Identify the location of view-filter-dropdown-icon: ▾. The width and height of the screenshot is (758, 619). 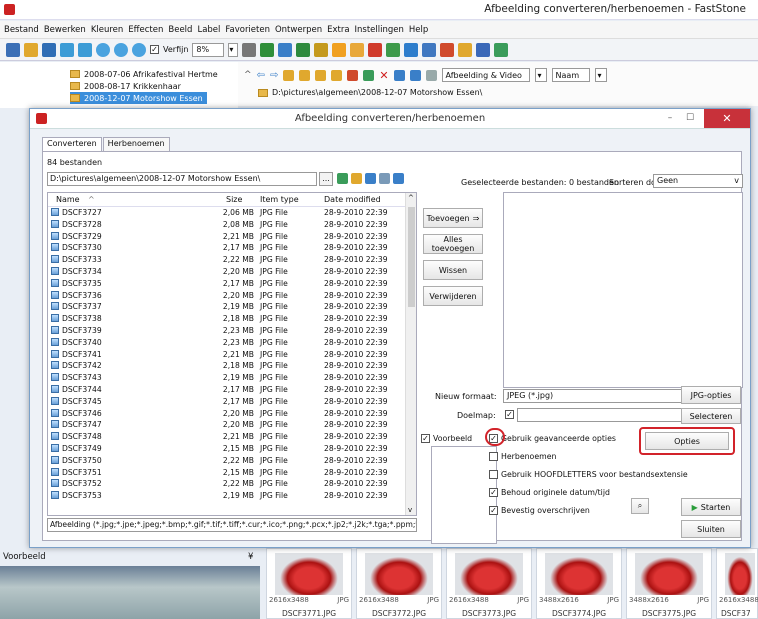
(540, 75).